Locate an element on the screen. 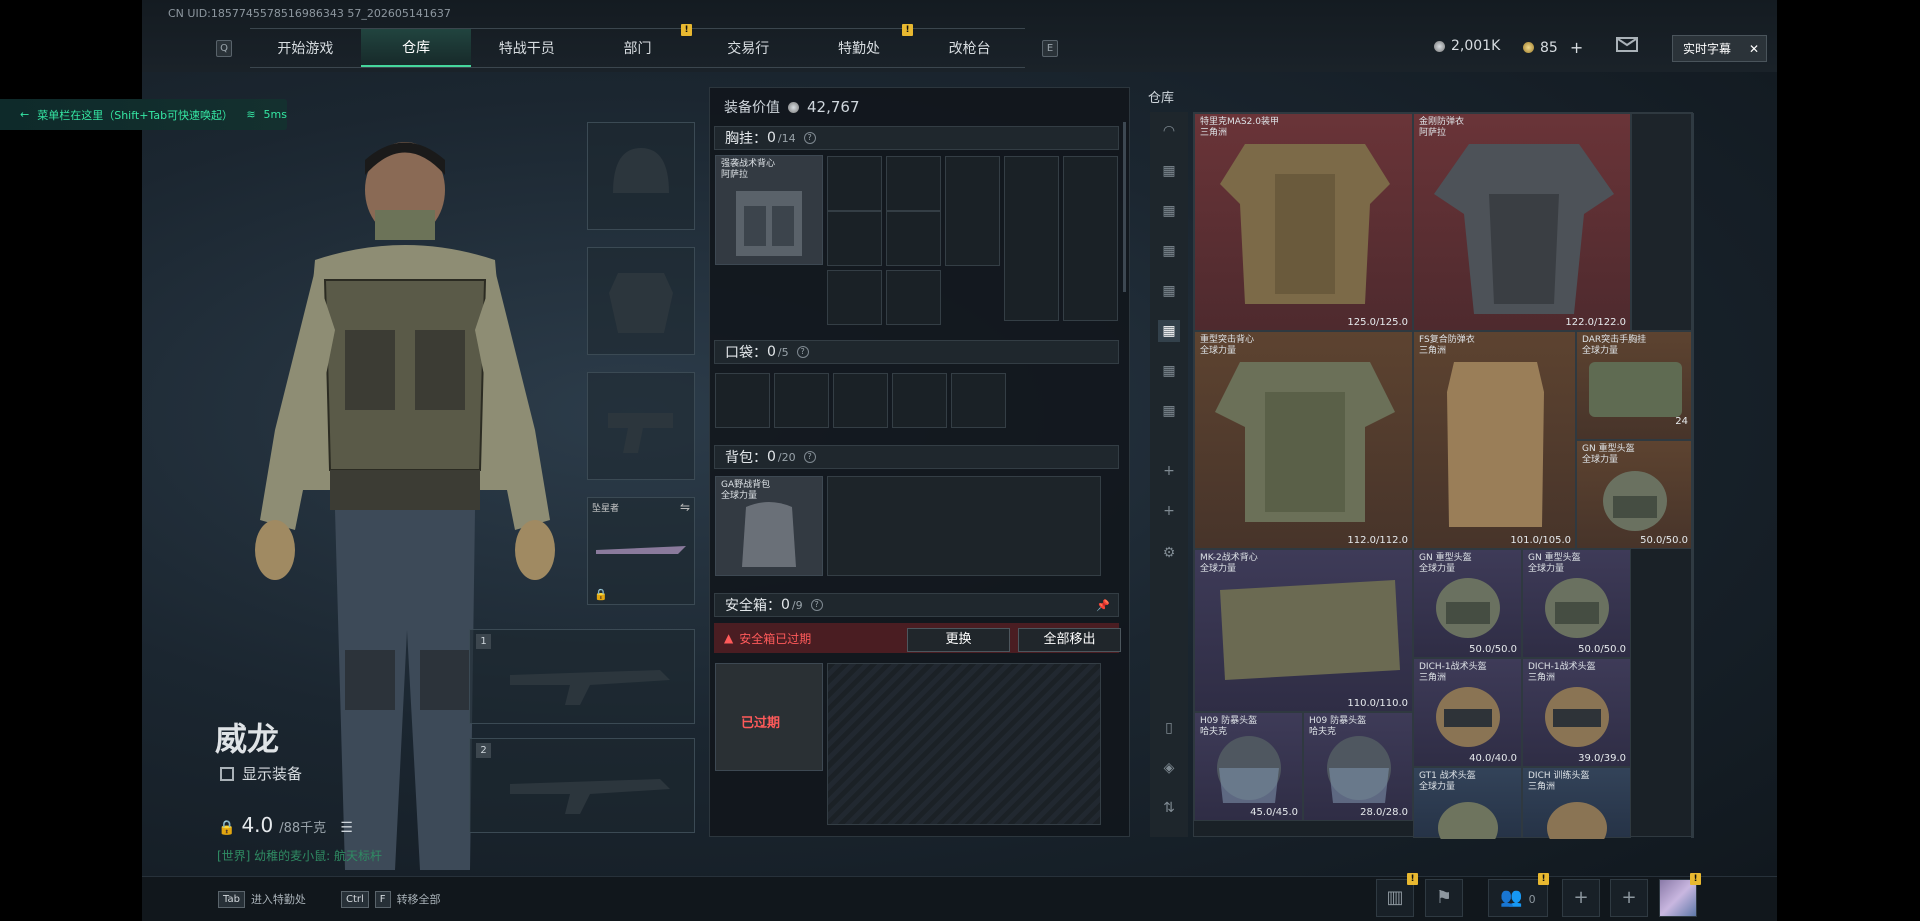 This screenshot has width=1920, height=921. item-durability: 28.0/28.0 is located at coordinates (1384, 812).